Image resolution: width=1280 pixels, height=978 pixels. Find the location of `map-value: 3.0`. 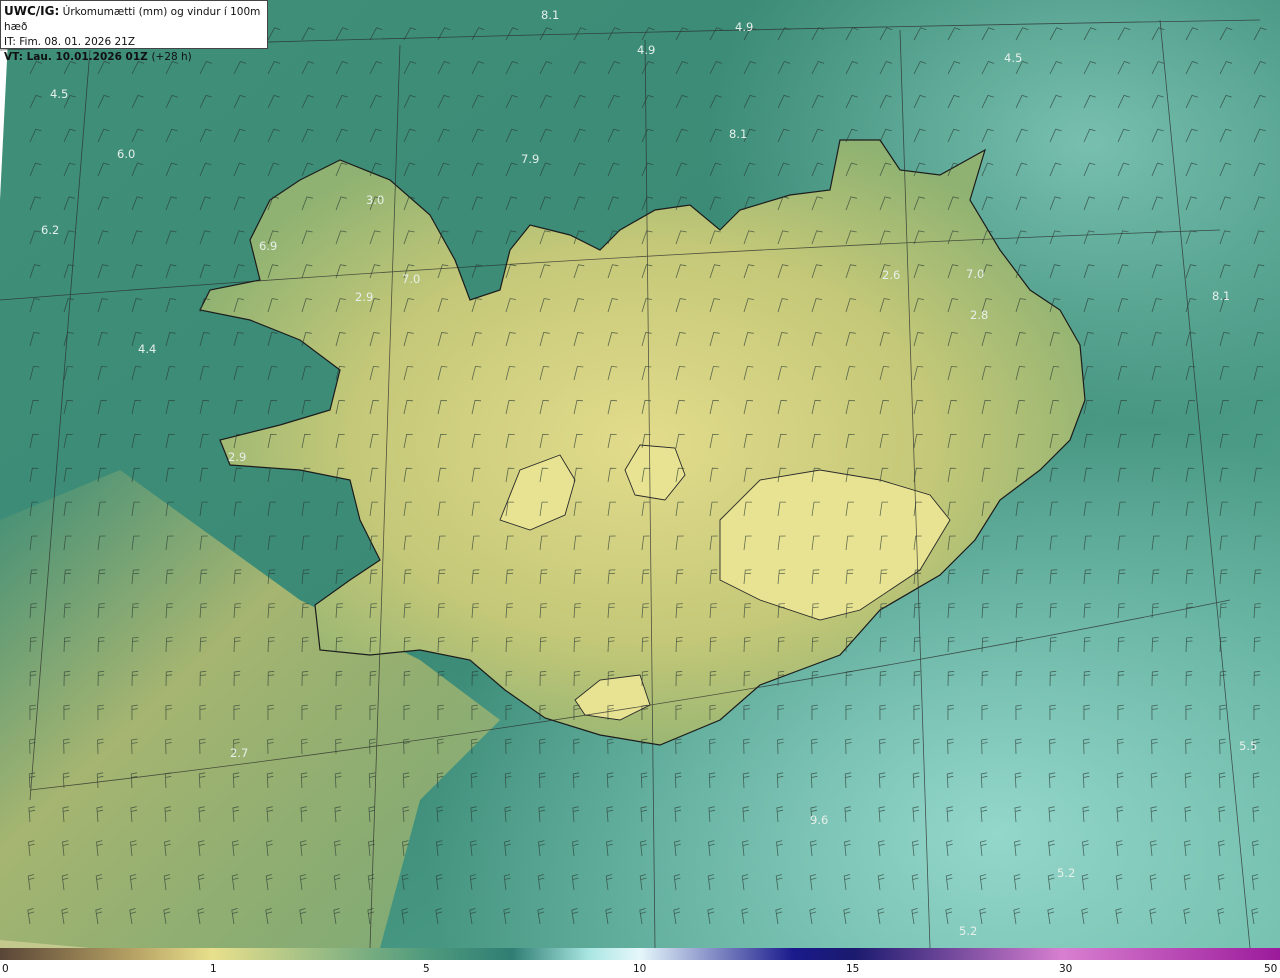

map-value: 3.0 is located at coordinates (375, 200).